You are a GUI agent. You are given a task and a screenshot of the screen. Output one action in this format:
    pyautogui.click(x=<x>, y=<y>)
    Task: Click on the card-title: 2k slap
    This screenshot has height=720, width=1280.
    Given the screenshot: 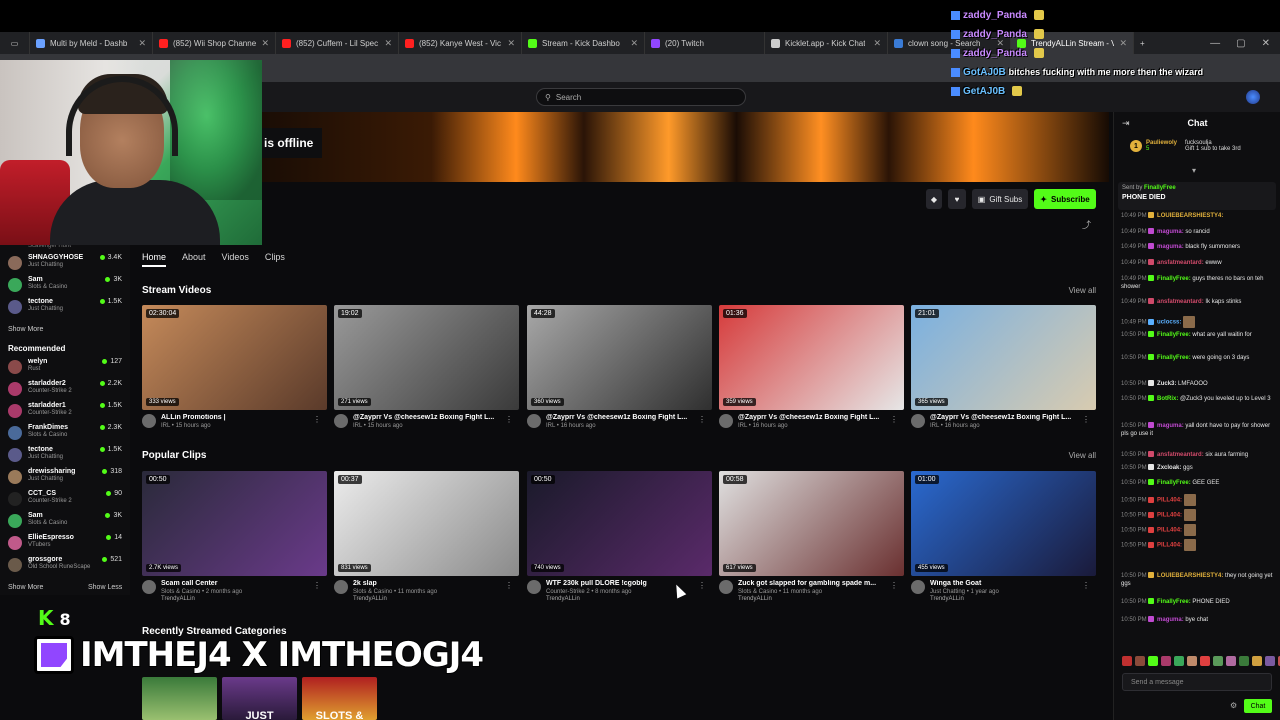 What is the action you would take?
    pyautogui.click(x=428, y=583)
    